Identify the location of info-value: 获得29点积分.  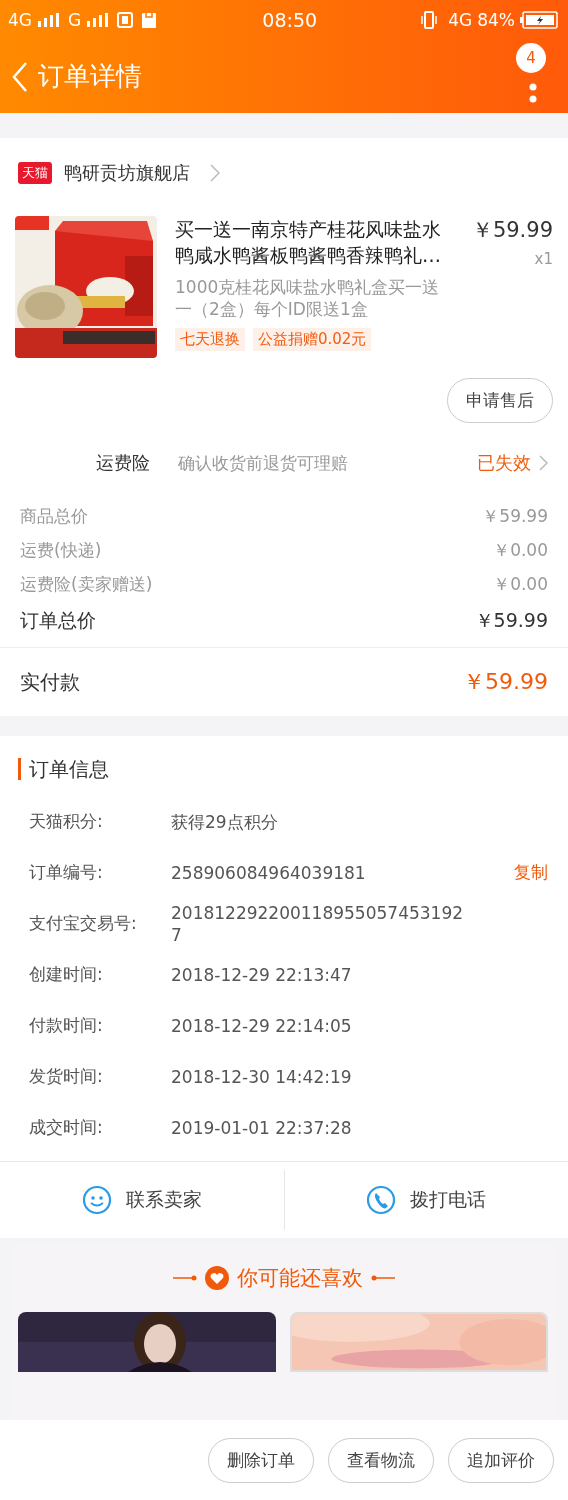
(225, 821).